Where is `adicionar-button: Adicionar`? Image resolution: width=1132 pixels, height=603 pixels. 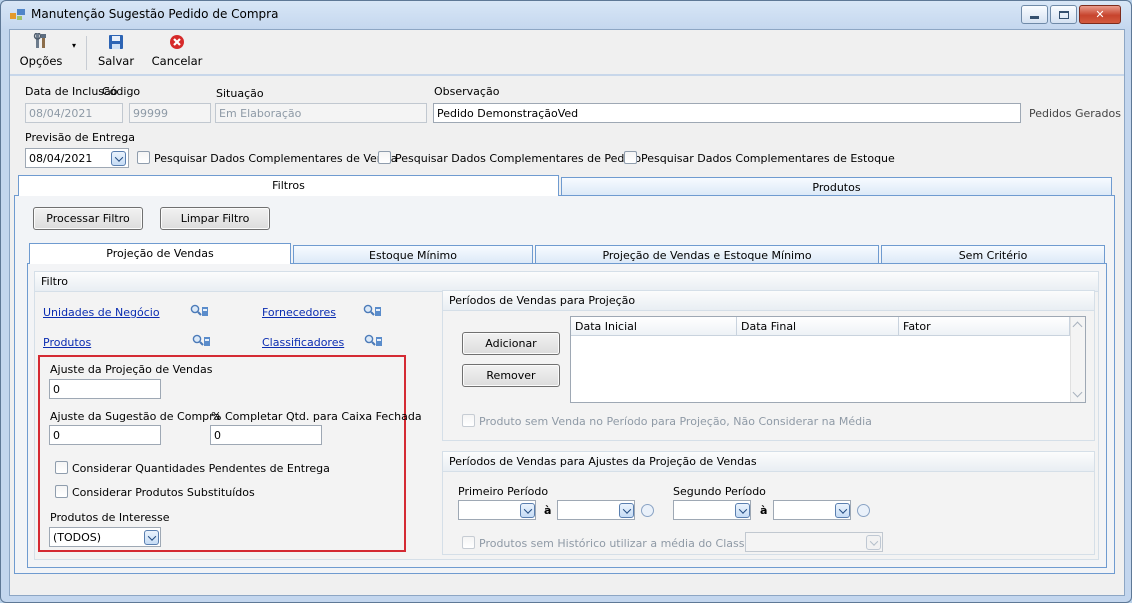
adicionar-button: Adicionar is located at coordinates (511, 343).